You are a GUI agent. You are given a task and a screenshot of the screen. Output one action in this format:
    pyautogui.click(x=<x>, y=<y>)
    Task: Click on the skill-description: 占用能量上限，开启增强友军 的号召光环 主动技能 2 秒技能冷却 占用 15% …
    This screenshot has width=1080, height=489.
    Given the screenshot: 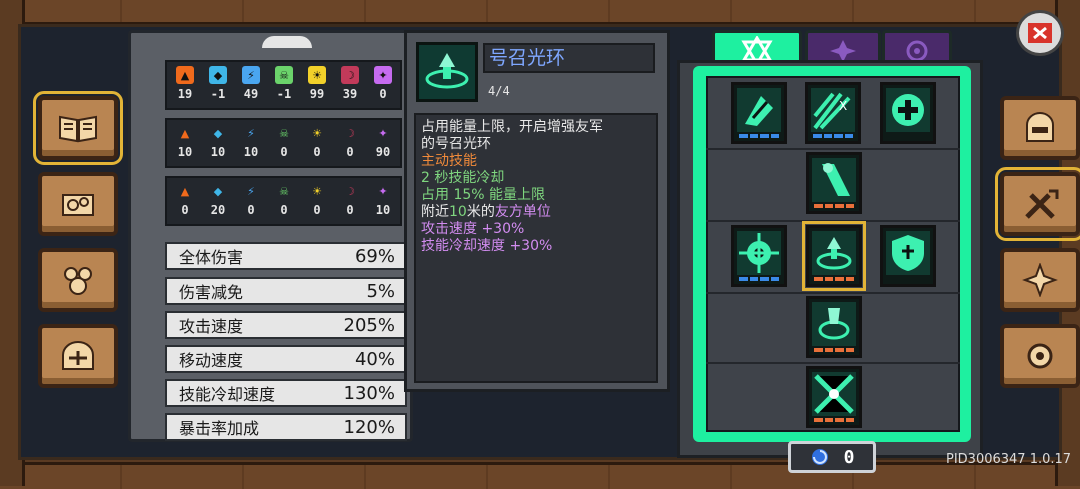 What is the action you would take?
    pyautogui.click(x=536, y=248)
    